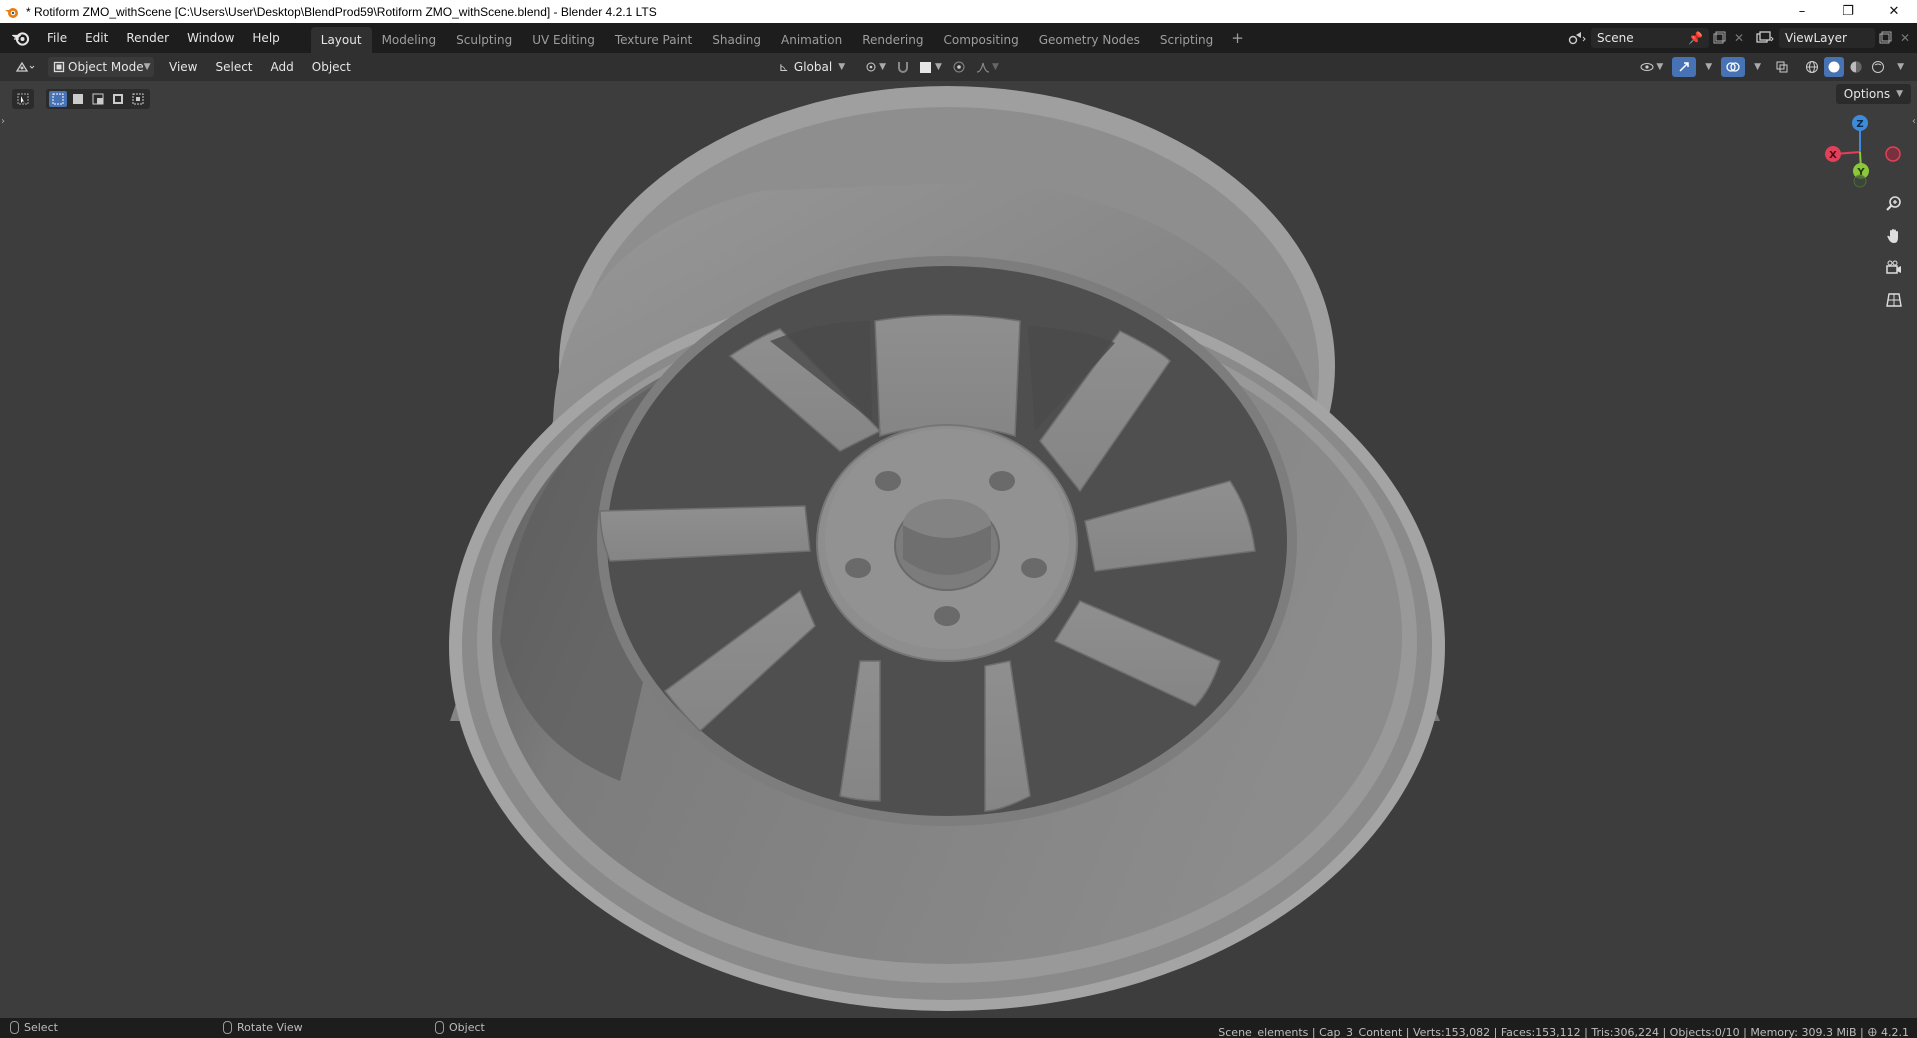 The width and height of the screenshot is (1917, 1038). I want to click on magnet-icon, so click(903, 67).